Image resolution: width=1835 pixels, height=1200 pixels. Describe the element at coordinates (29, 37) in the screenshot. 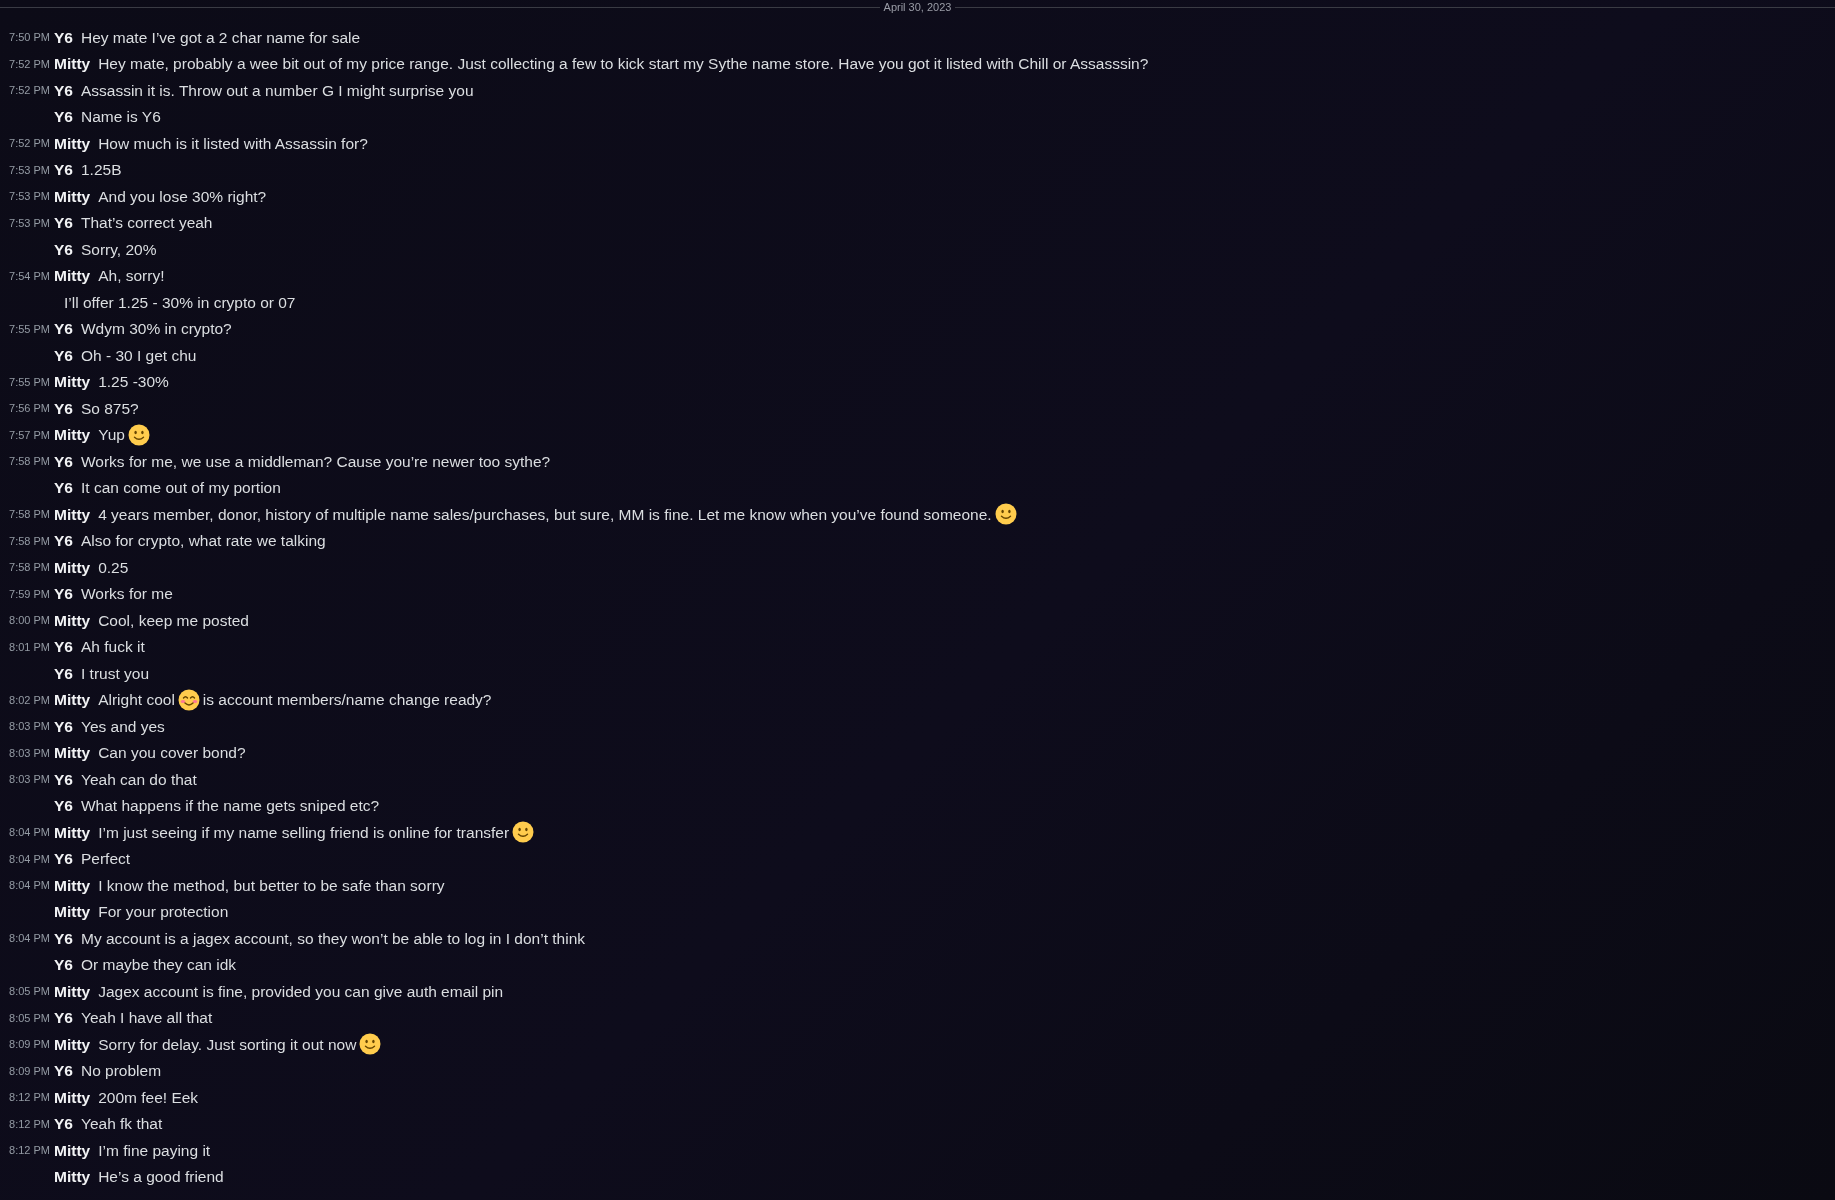

I see `message-timestamp: 7:50 PM` at that location.